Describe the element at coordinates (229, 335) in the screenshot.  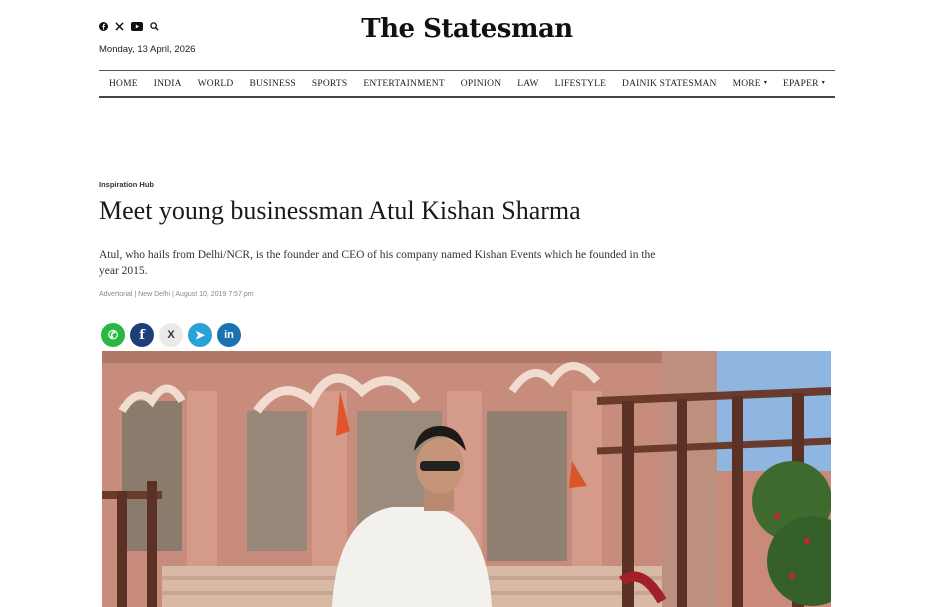
I see `linkedin-share-icon: in` at that location.